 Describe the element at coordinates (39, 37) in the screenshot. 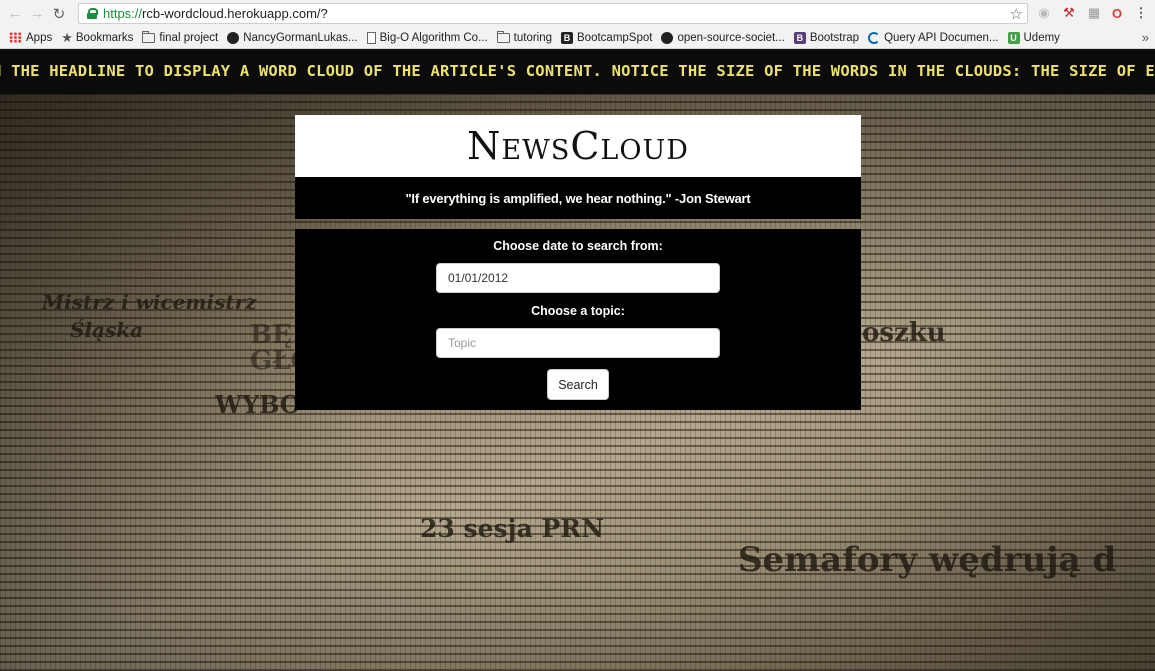

I see `bookmark-label: Apps` at that location.